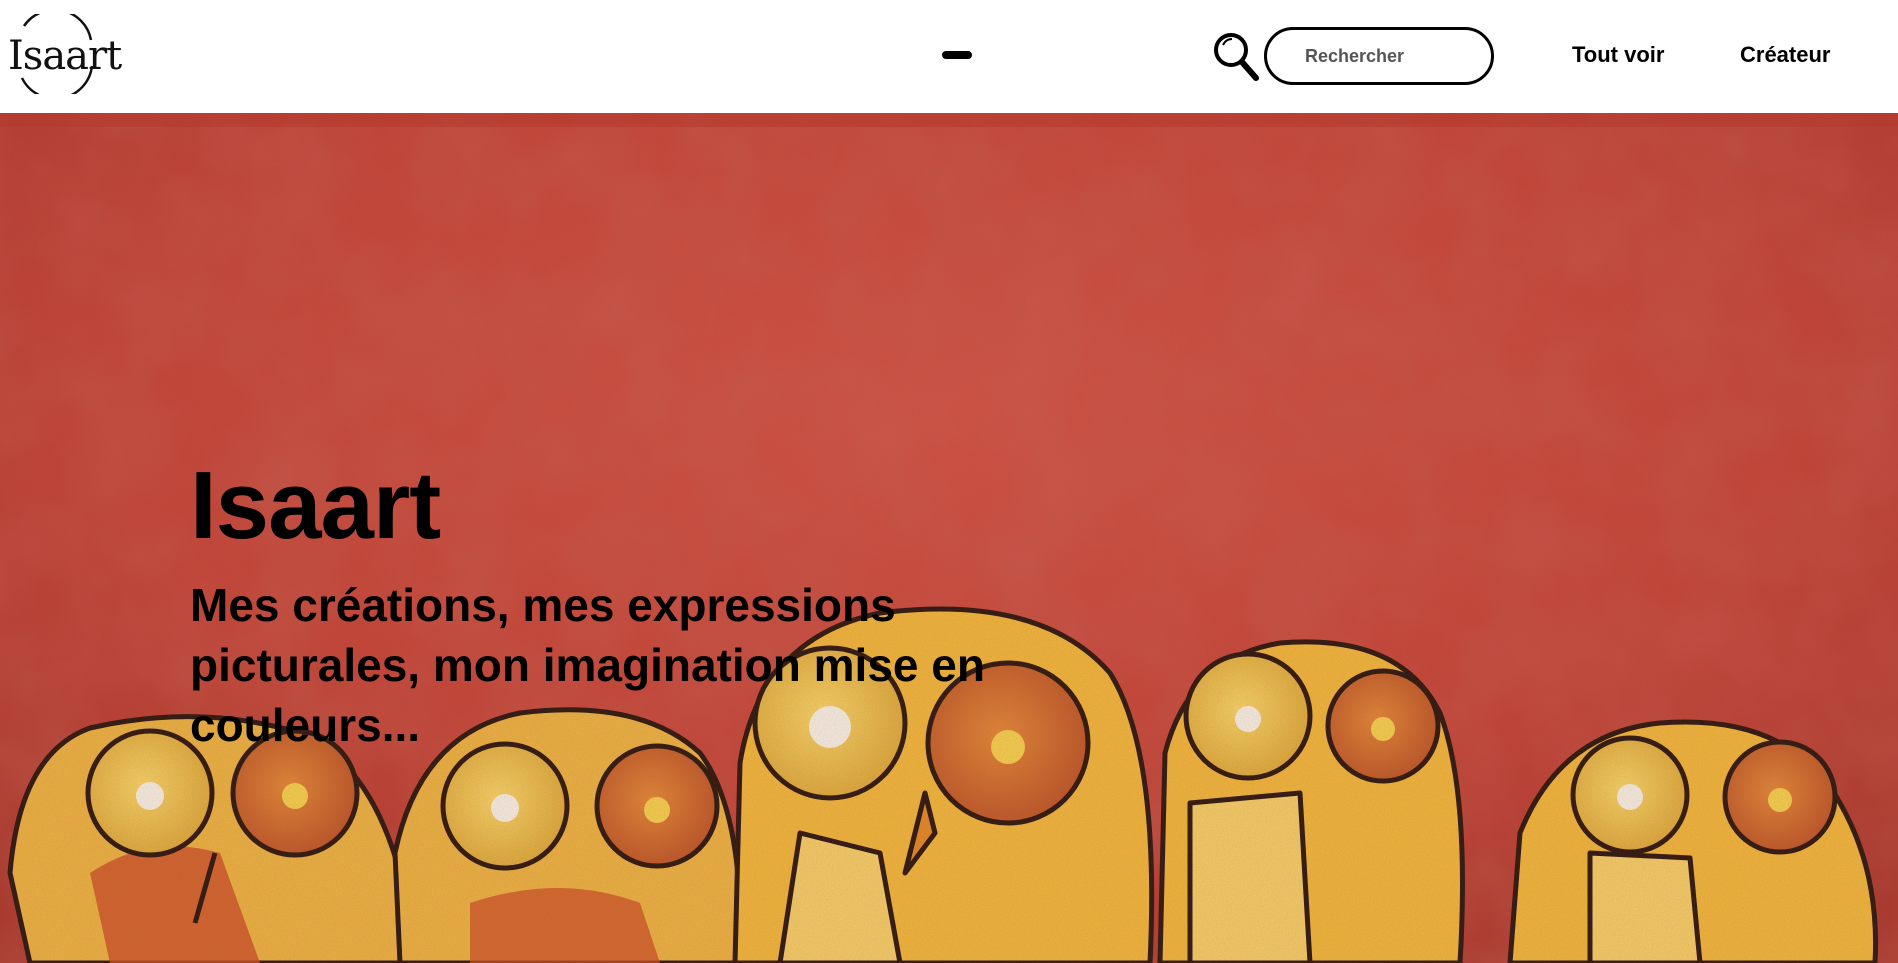  I want to click on logo-text: Isaart, so click(65, 56).